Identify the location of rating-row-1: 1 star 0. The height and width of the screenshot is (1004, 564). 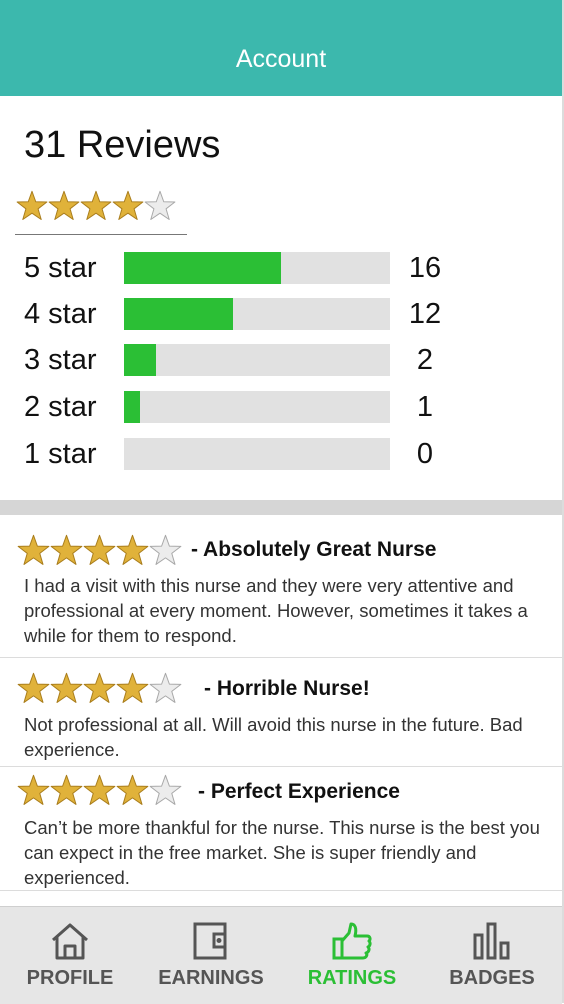
(281, 454).